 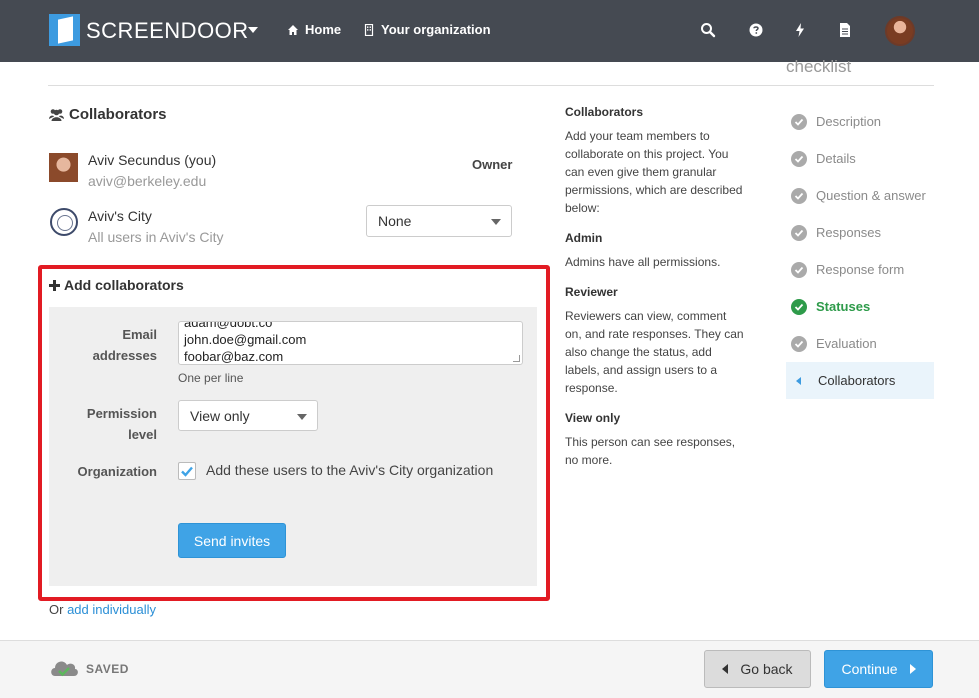 I want to click on checklist-item-label: Question & answer, so click(x=871, y=195).